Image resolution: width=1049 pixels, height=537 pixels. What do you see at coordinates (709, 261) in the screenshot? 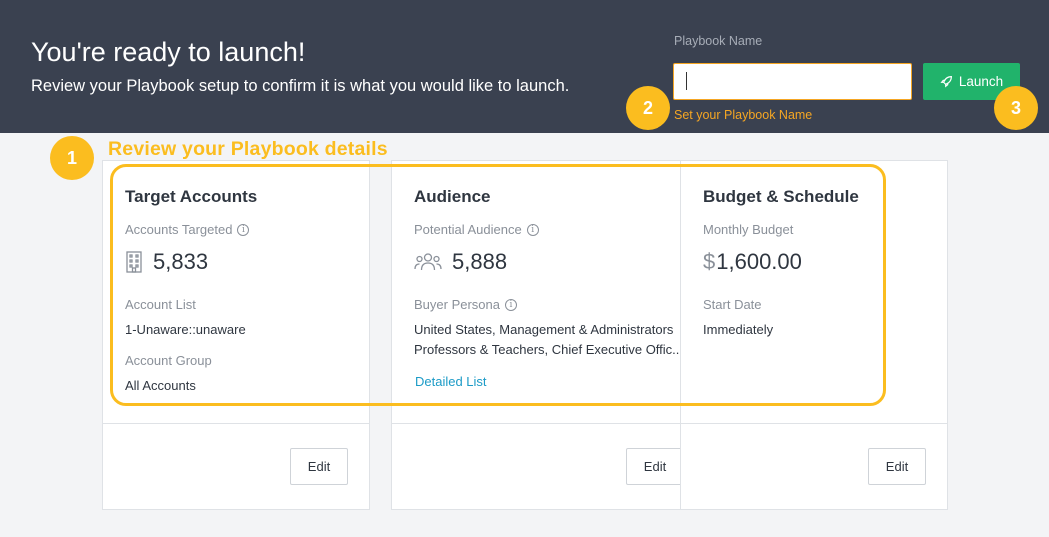
I see `currency-symbol: $` at bounding box center [709, 261].